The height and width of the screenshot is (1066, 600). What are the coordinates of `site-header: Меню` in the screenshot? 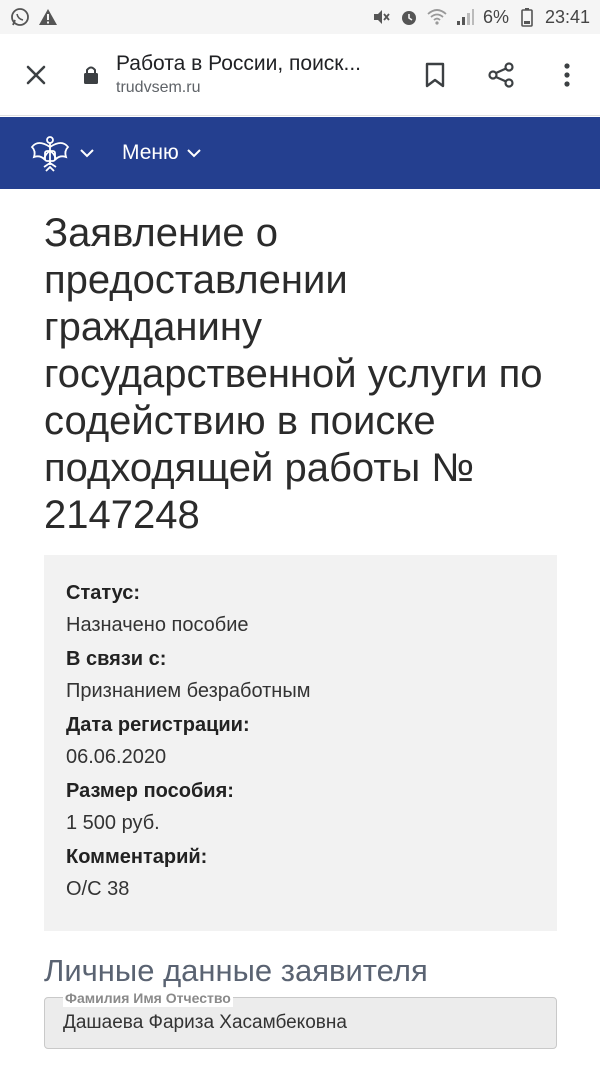 It's located at (300, 153).